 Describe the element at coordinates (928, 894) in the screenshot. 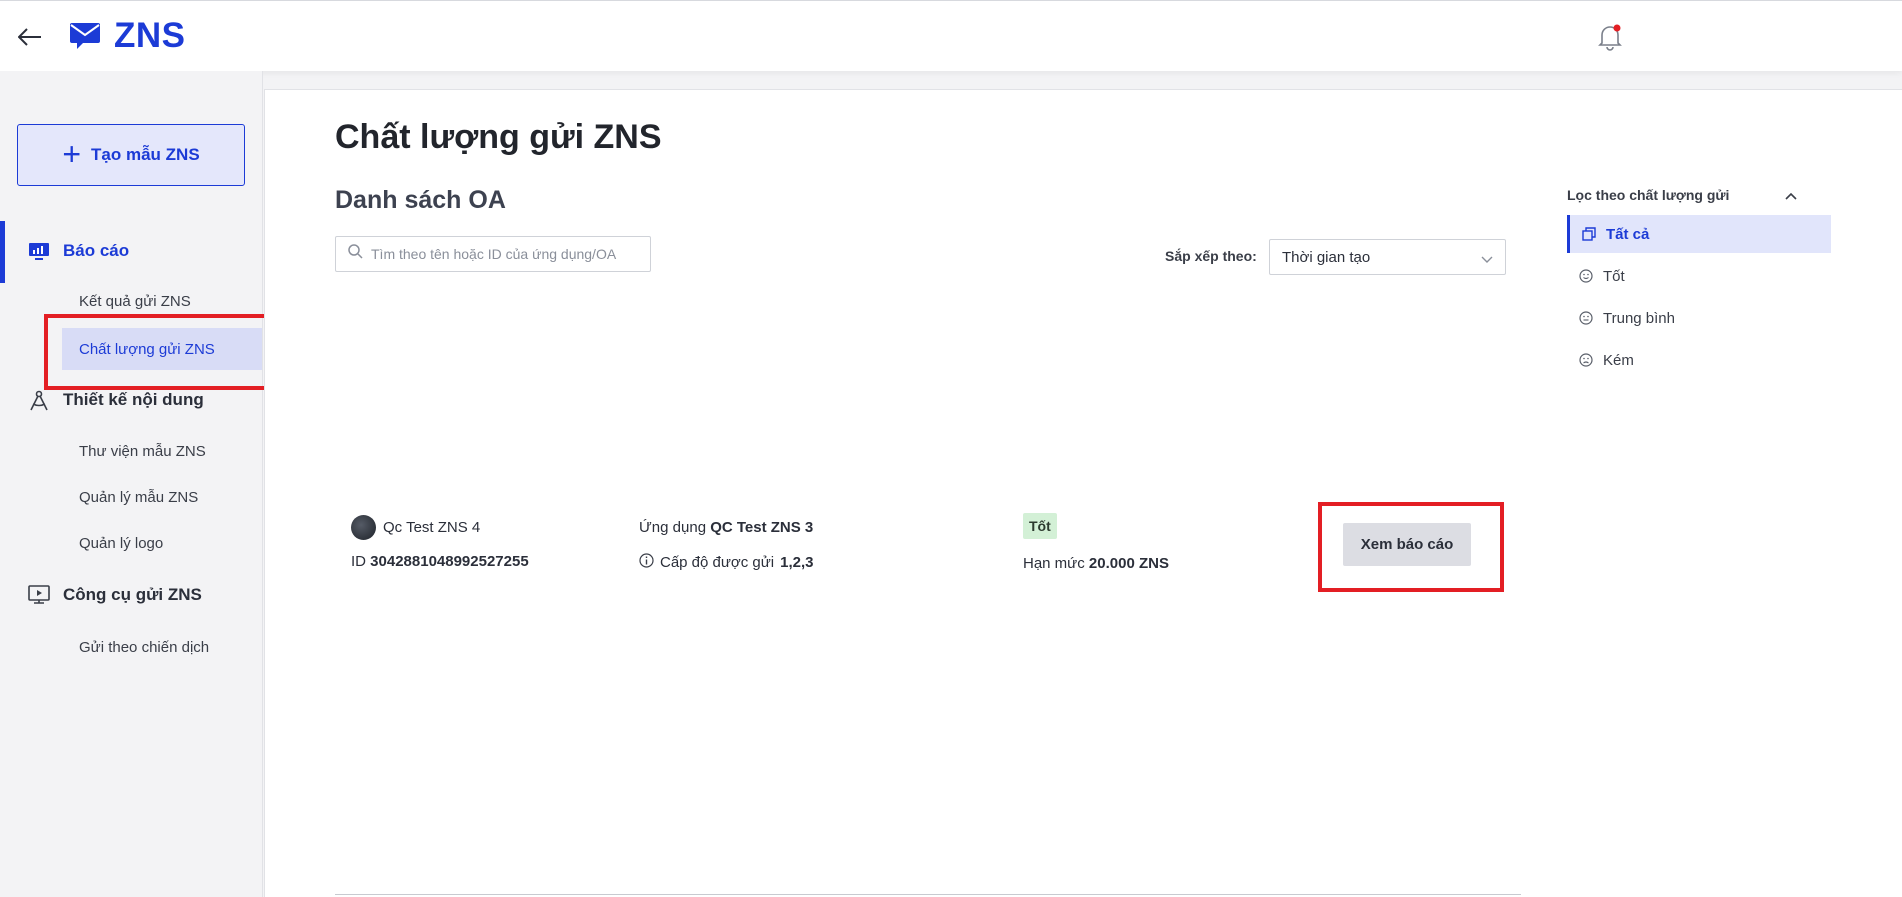

I see `list-divider` at that location.